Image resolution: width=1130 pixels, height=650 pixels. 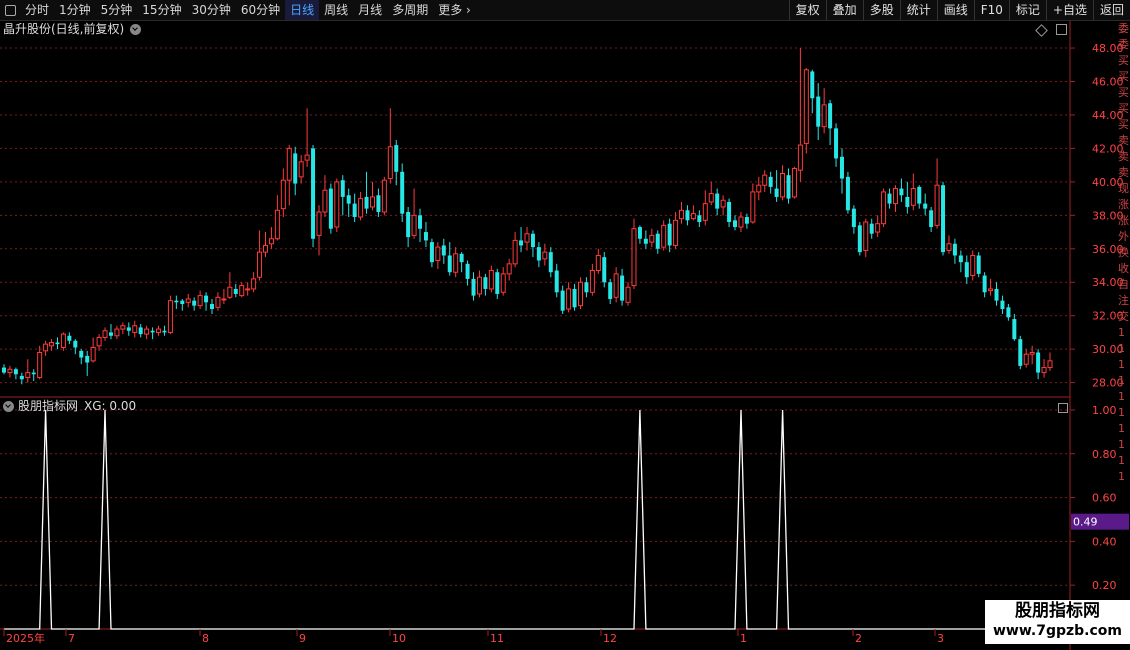 I want to click on period-tab: 15分钟, so click(x=161, y=10).